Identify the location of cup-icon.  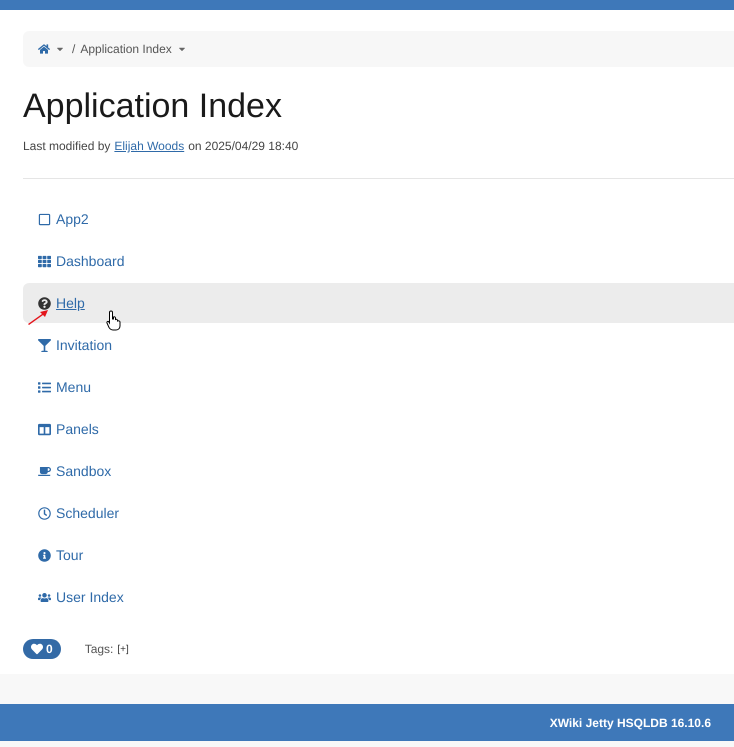
(44, 471).